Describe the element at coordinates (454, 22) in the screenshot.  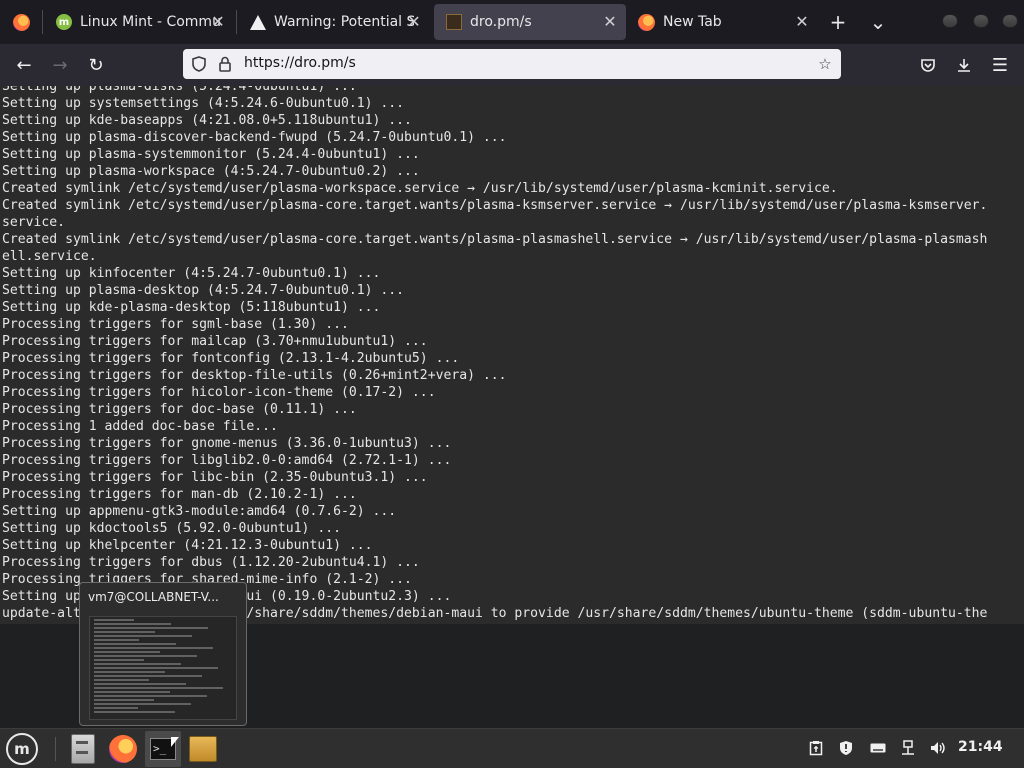
I see `terminal-favicon` at that location.